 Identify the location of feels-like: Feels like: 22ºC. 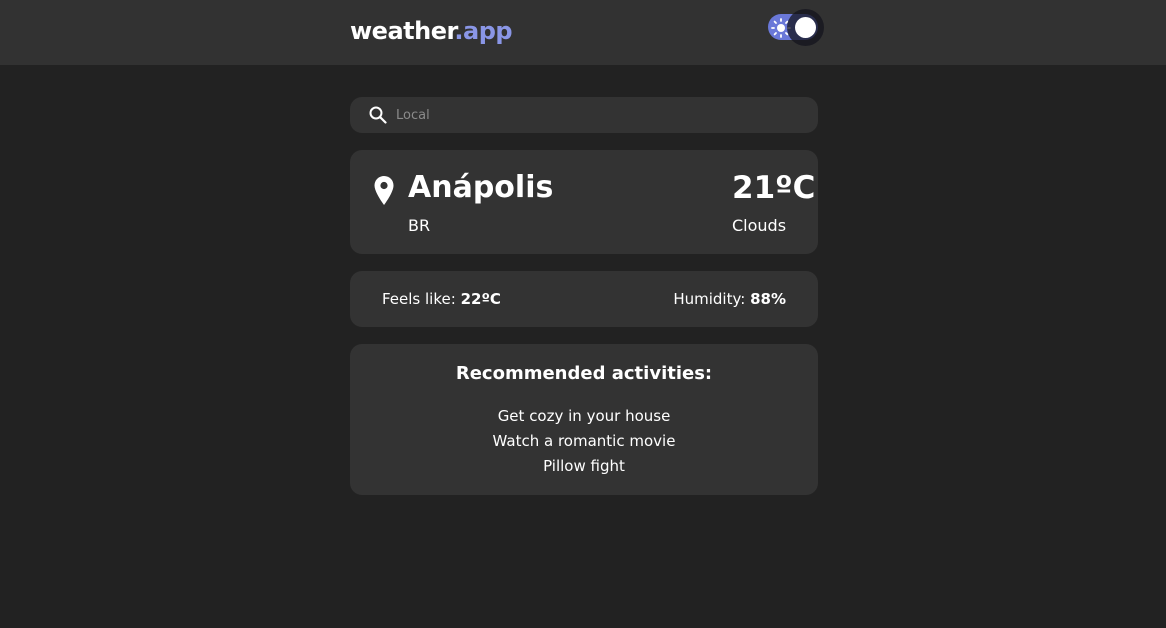
(441, 299).